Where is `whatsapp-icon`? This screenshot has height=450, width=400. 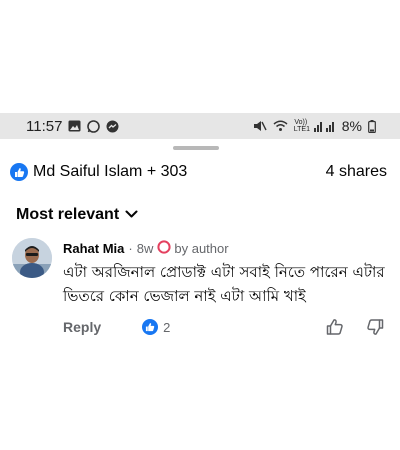
whatsapp-icon is located at coordinates (94, 126).